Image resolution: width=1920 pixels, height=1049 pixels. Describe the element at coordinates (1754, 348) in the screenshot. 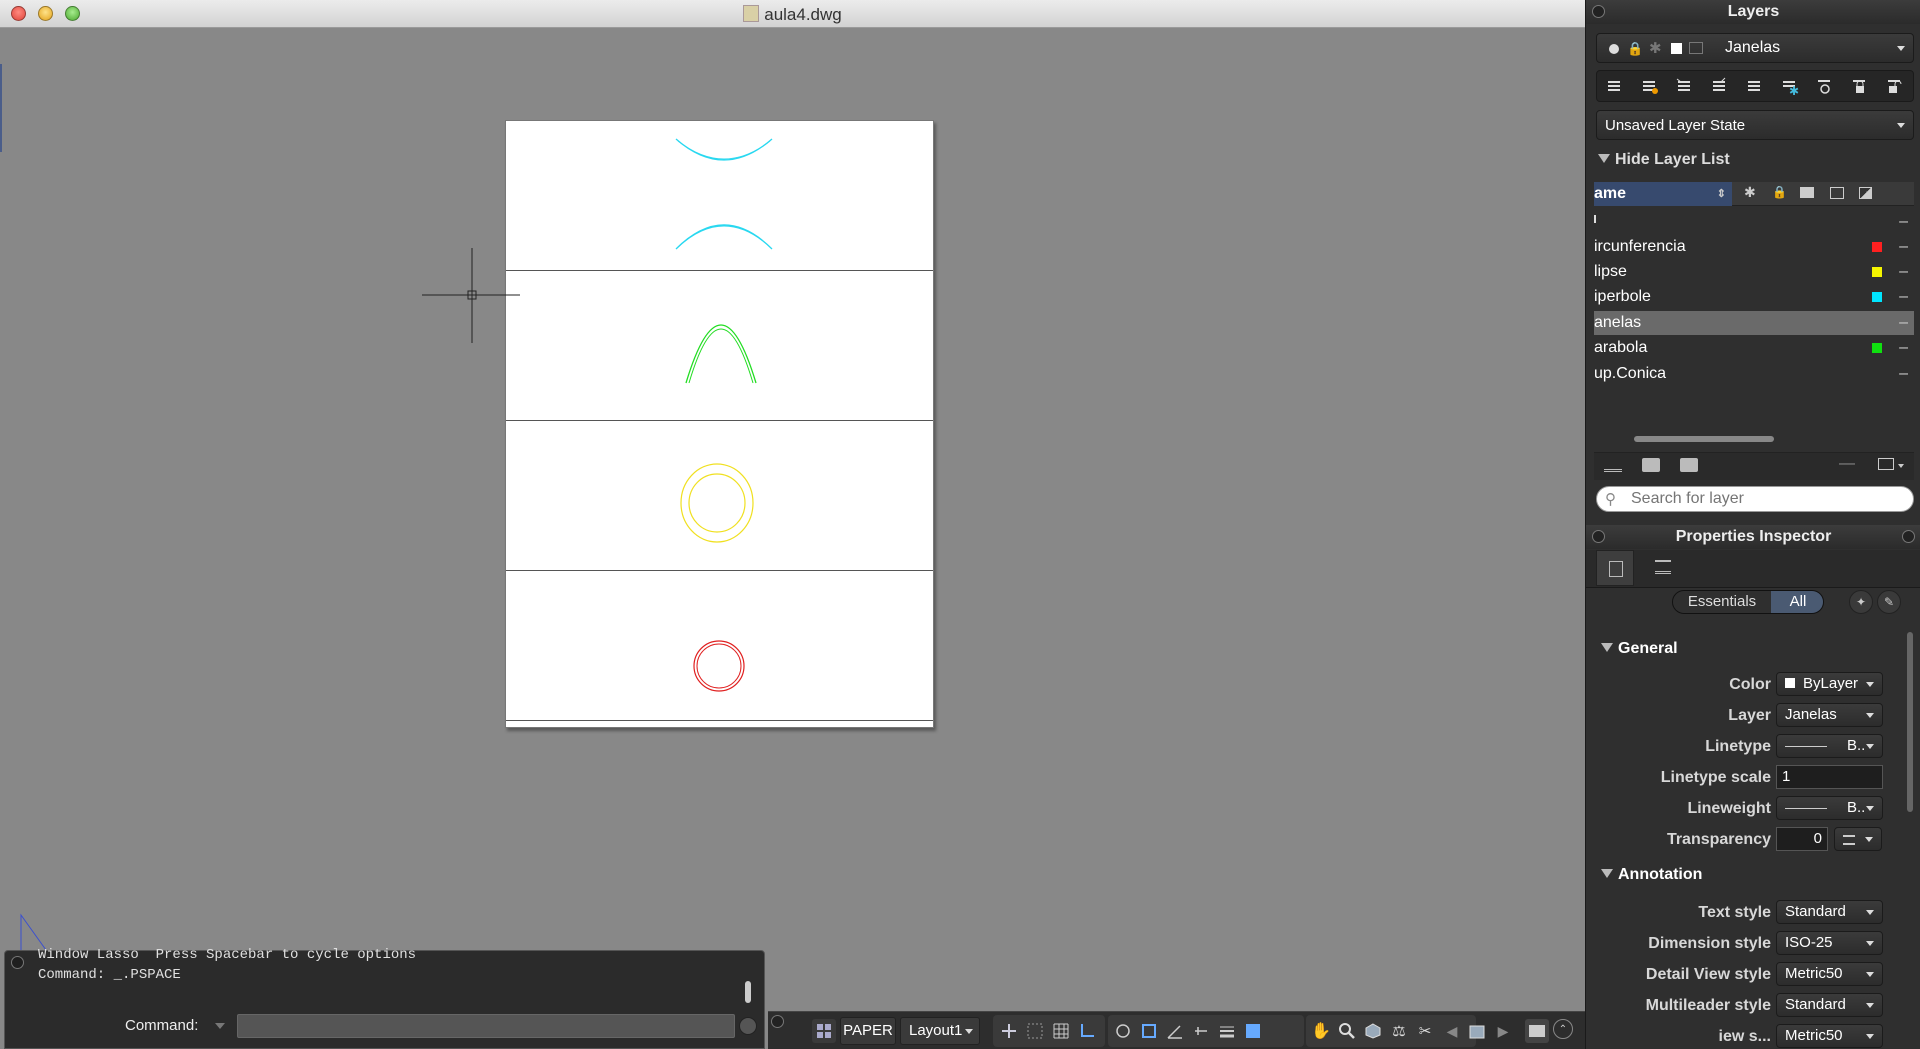

I see `layer-row: arabola –` at that location.